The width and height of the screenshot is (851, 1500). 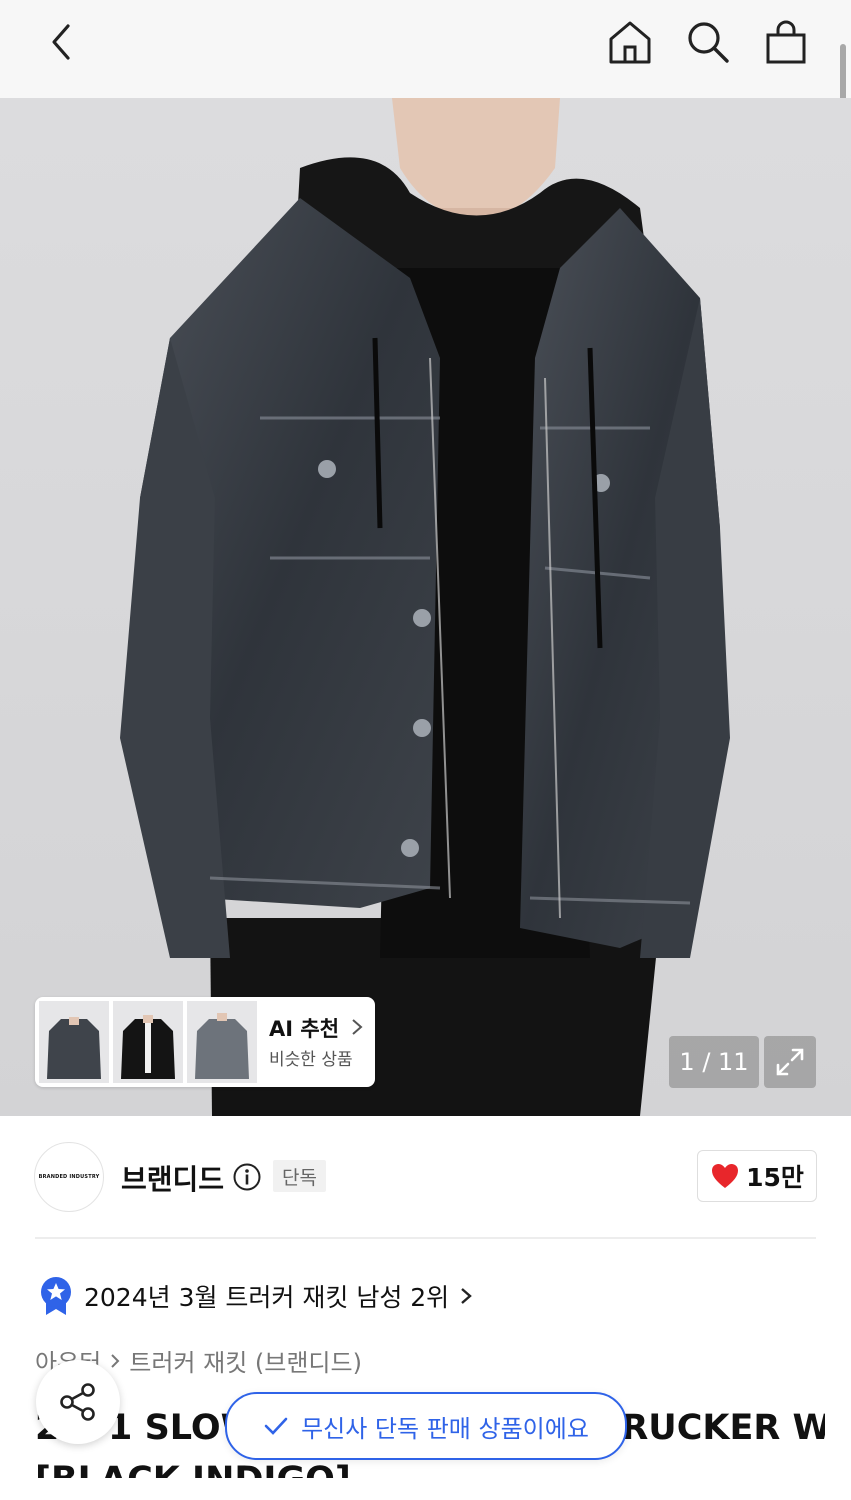 What do you see at coordinates (714, 1062) in the screenshot?
I see `image-counter: 1 / 11` at bounding box center [714, 1062].